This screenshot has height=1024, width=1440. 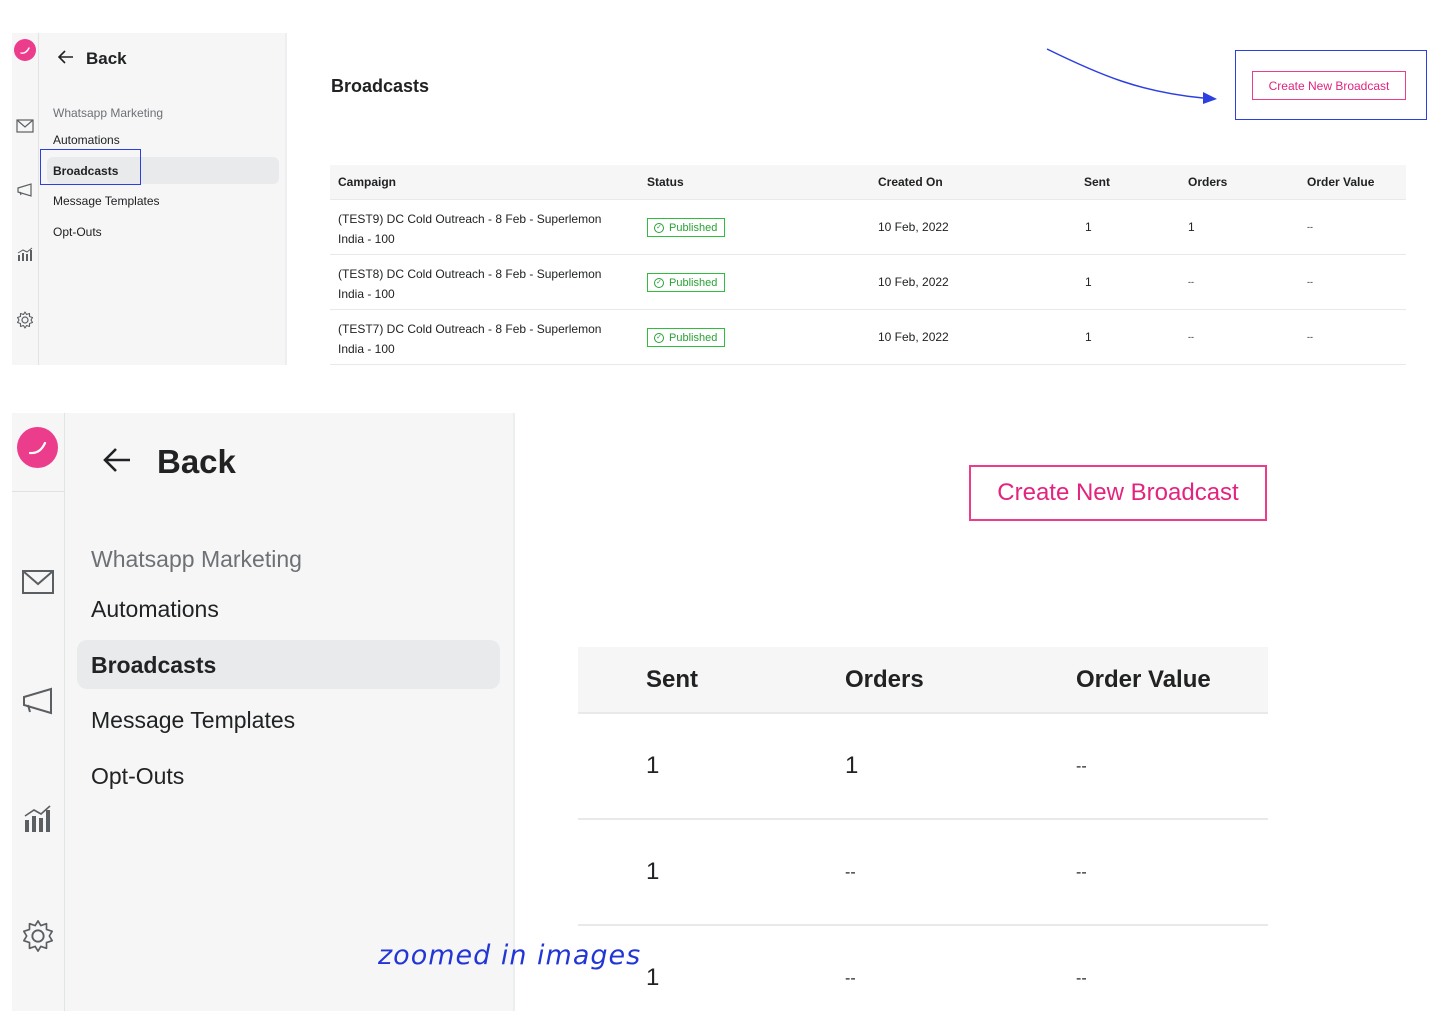 I want to click on rail-divider, so click(x=38, y=491).